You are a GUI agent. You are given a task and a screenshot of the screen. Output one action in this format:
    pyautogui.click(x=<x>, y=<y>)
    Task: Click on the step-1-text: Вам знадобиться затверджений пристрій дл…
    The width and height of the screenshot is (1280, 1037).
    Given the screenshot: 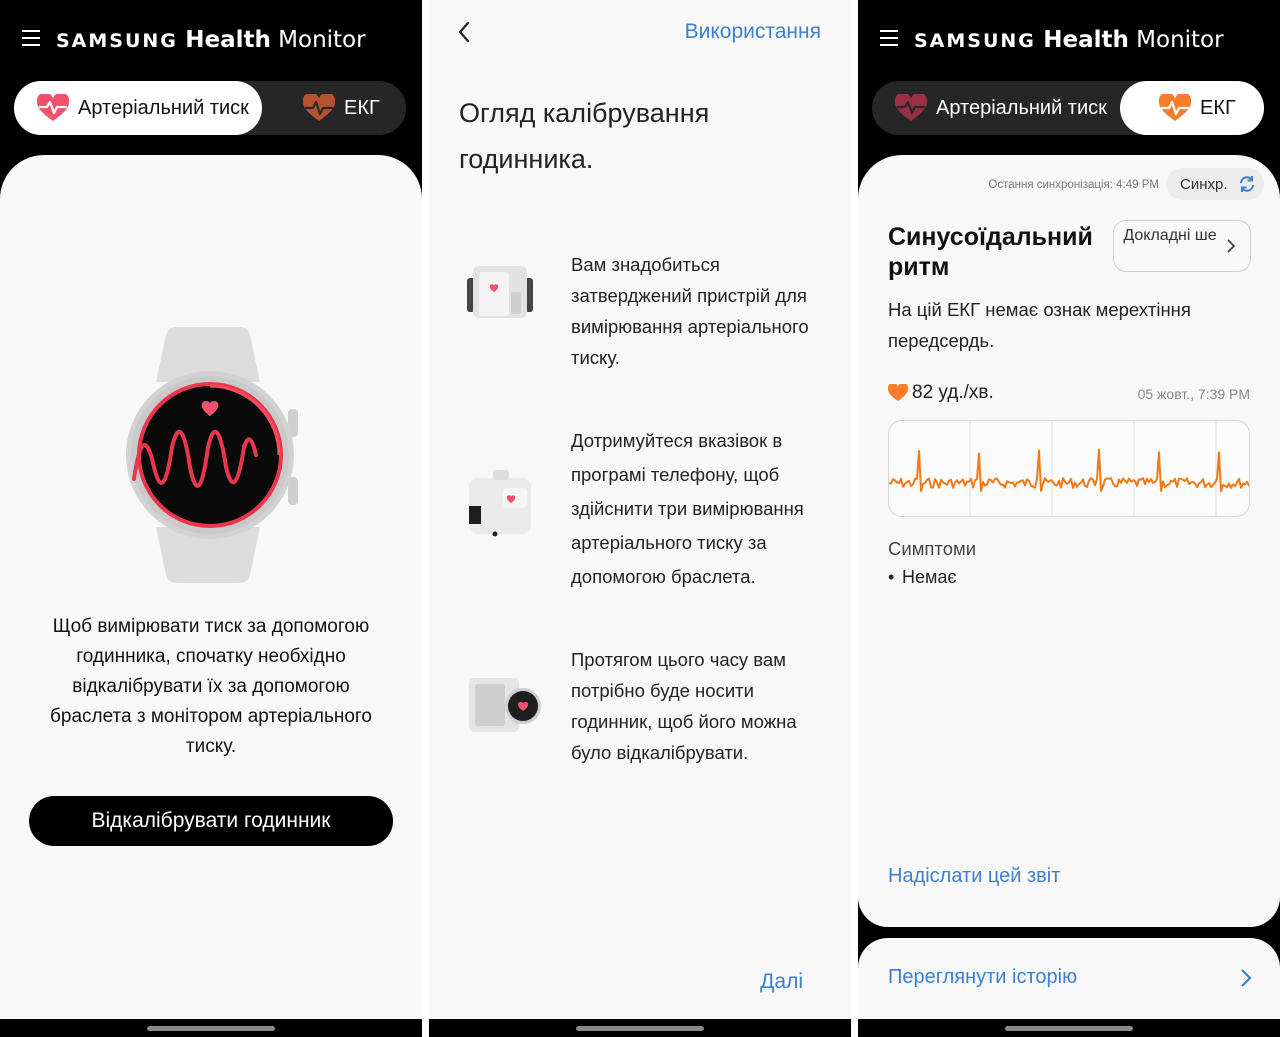 What is the action you would take?
    pyautogui.click(x=690, y=311)
    